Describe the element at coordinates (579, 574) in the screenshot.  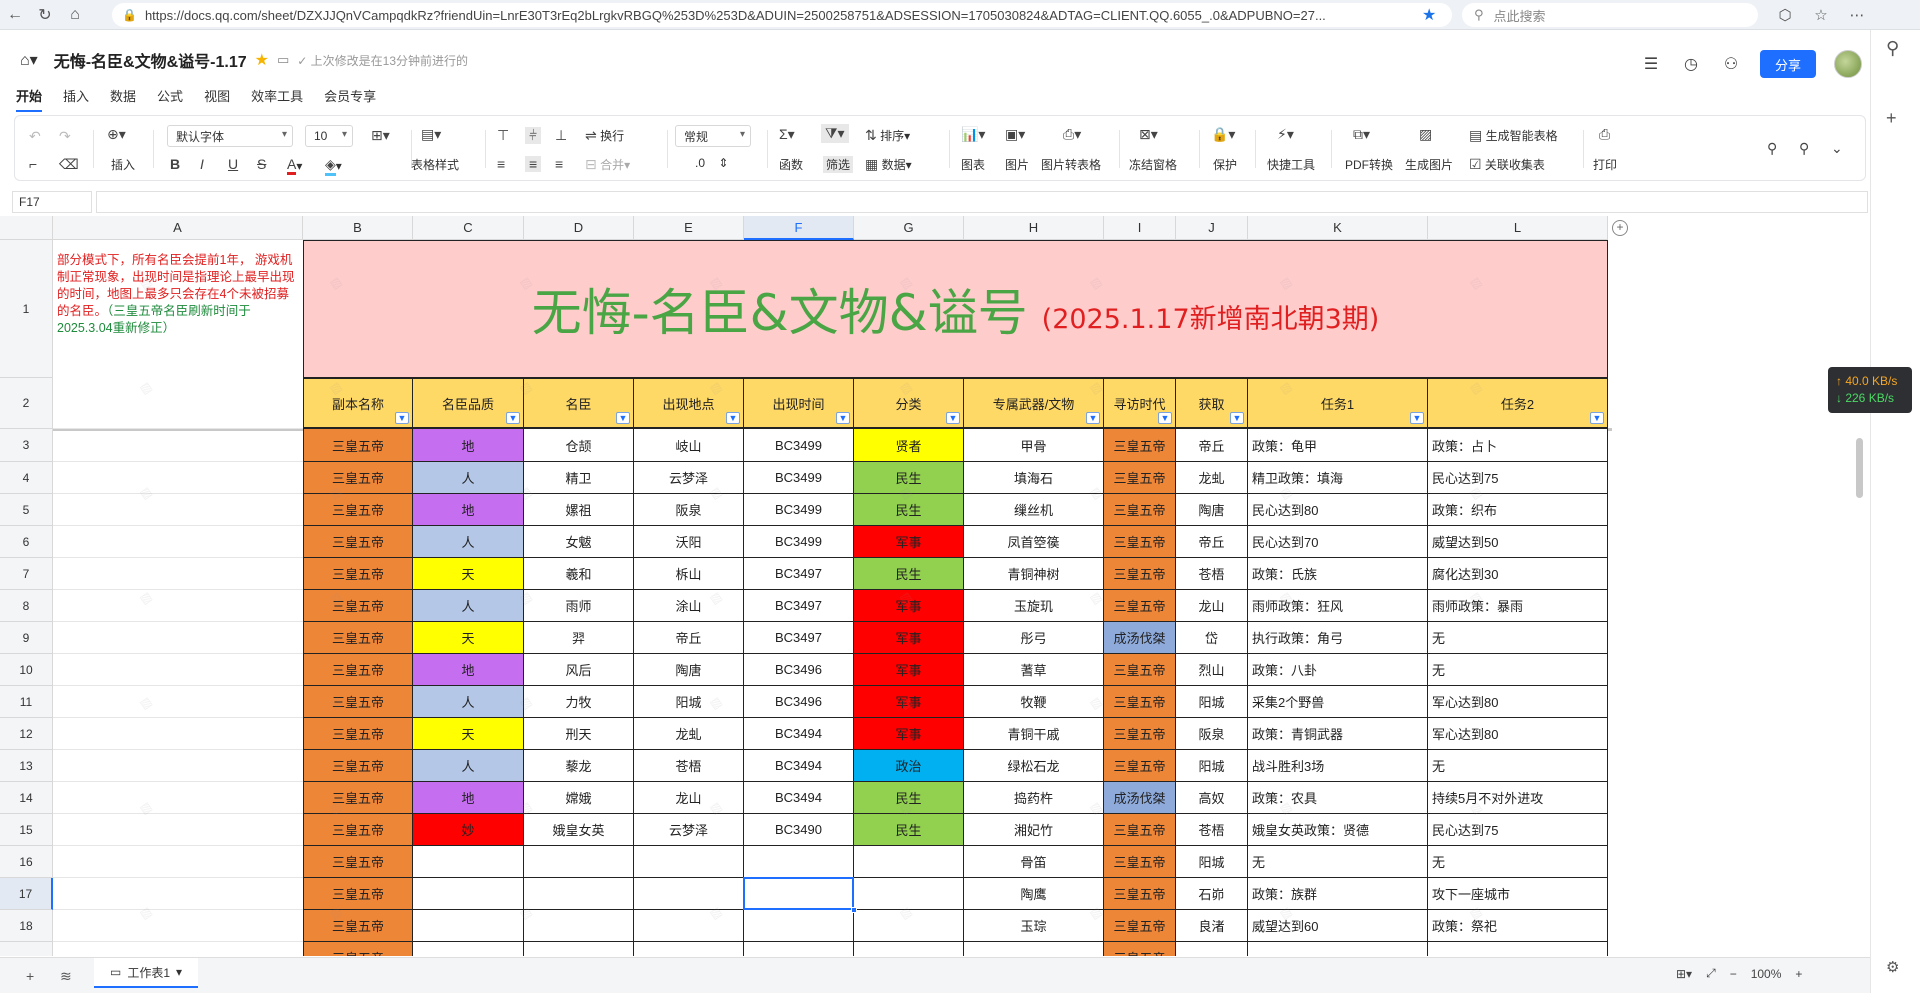
I see `table-cell: 羲和` at that location.